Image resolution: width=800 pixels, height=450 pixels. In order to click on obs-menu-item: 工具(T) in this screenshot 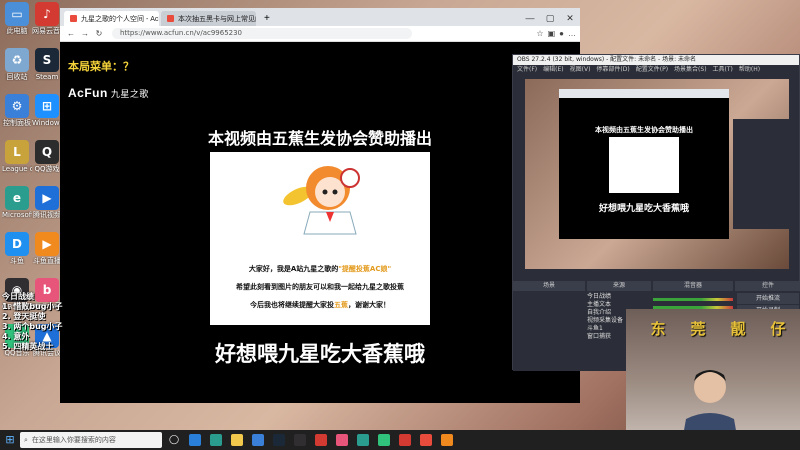, I will do `click(723, 70)`.